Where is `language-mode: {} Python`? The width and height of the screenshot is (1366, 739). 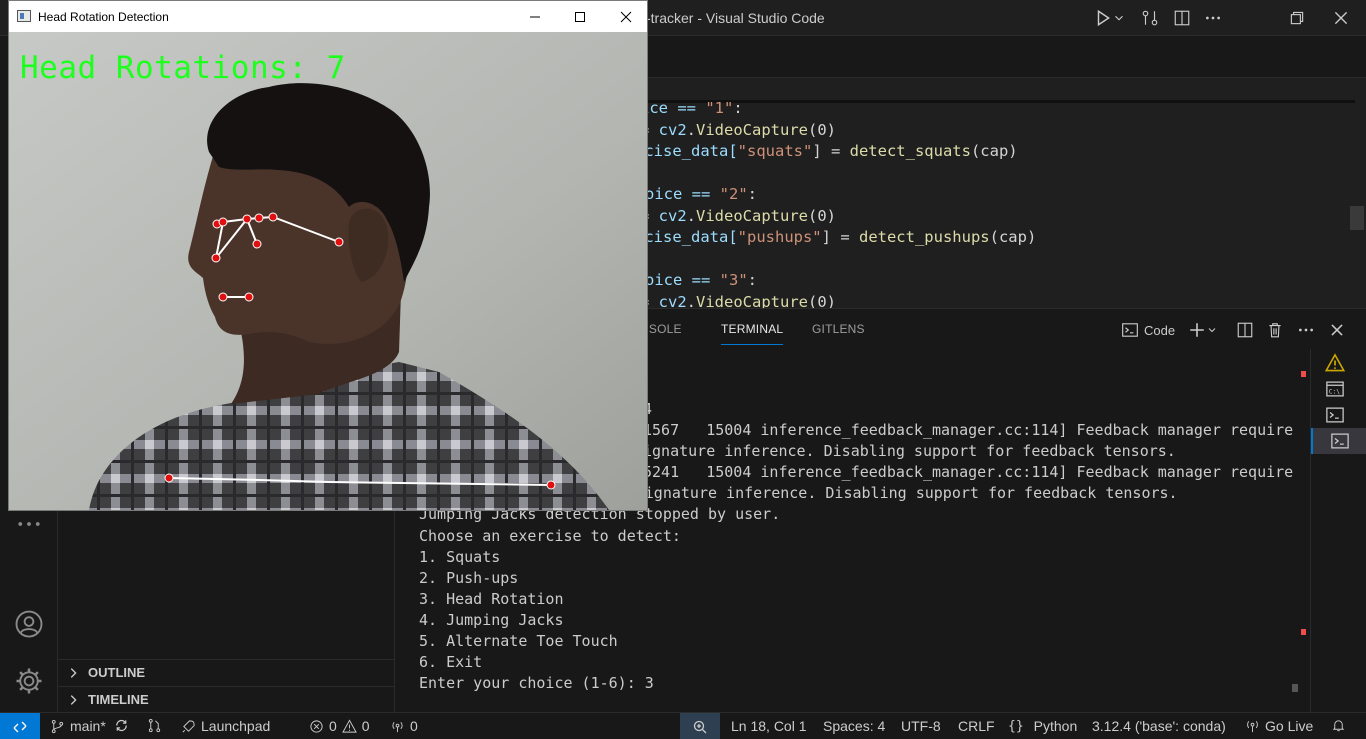
language-mode: {} Python is located at coordinates (1042, 726).